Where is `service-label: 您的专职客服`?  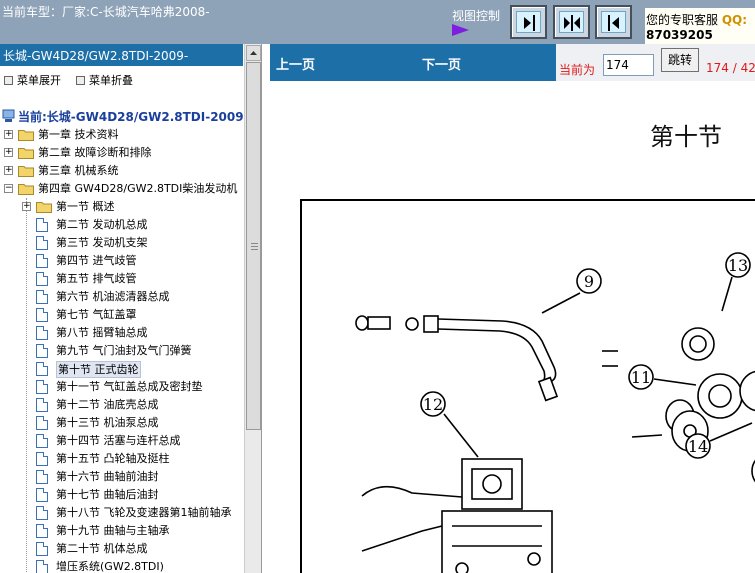
service-label: 您的专职客服 is located at coordinates (682, 20).